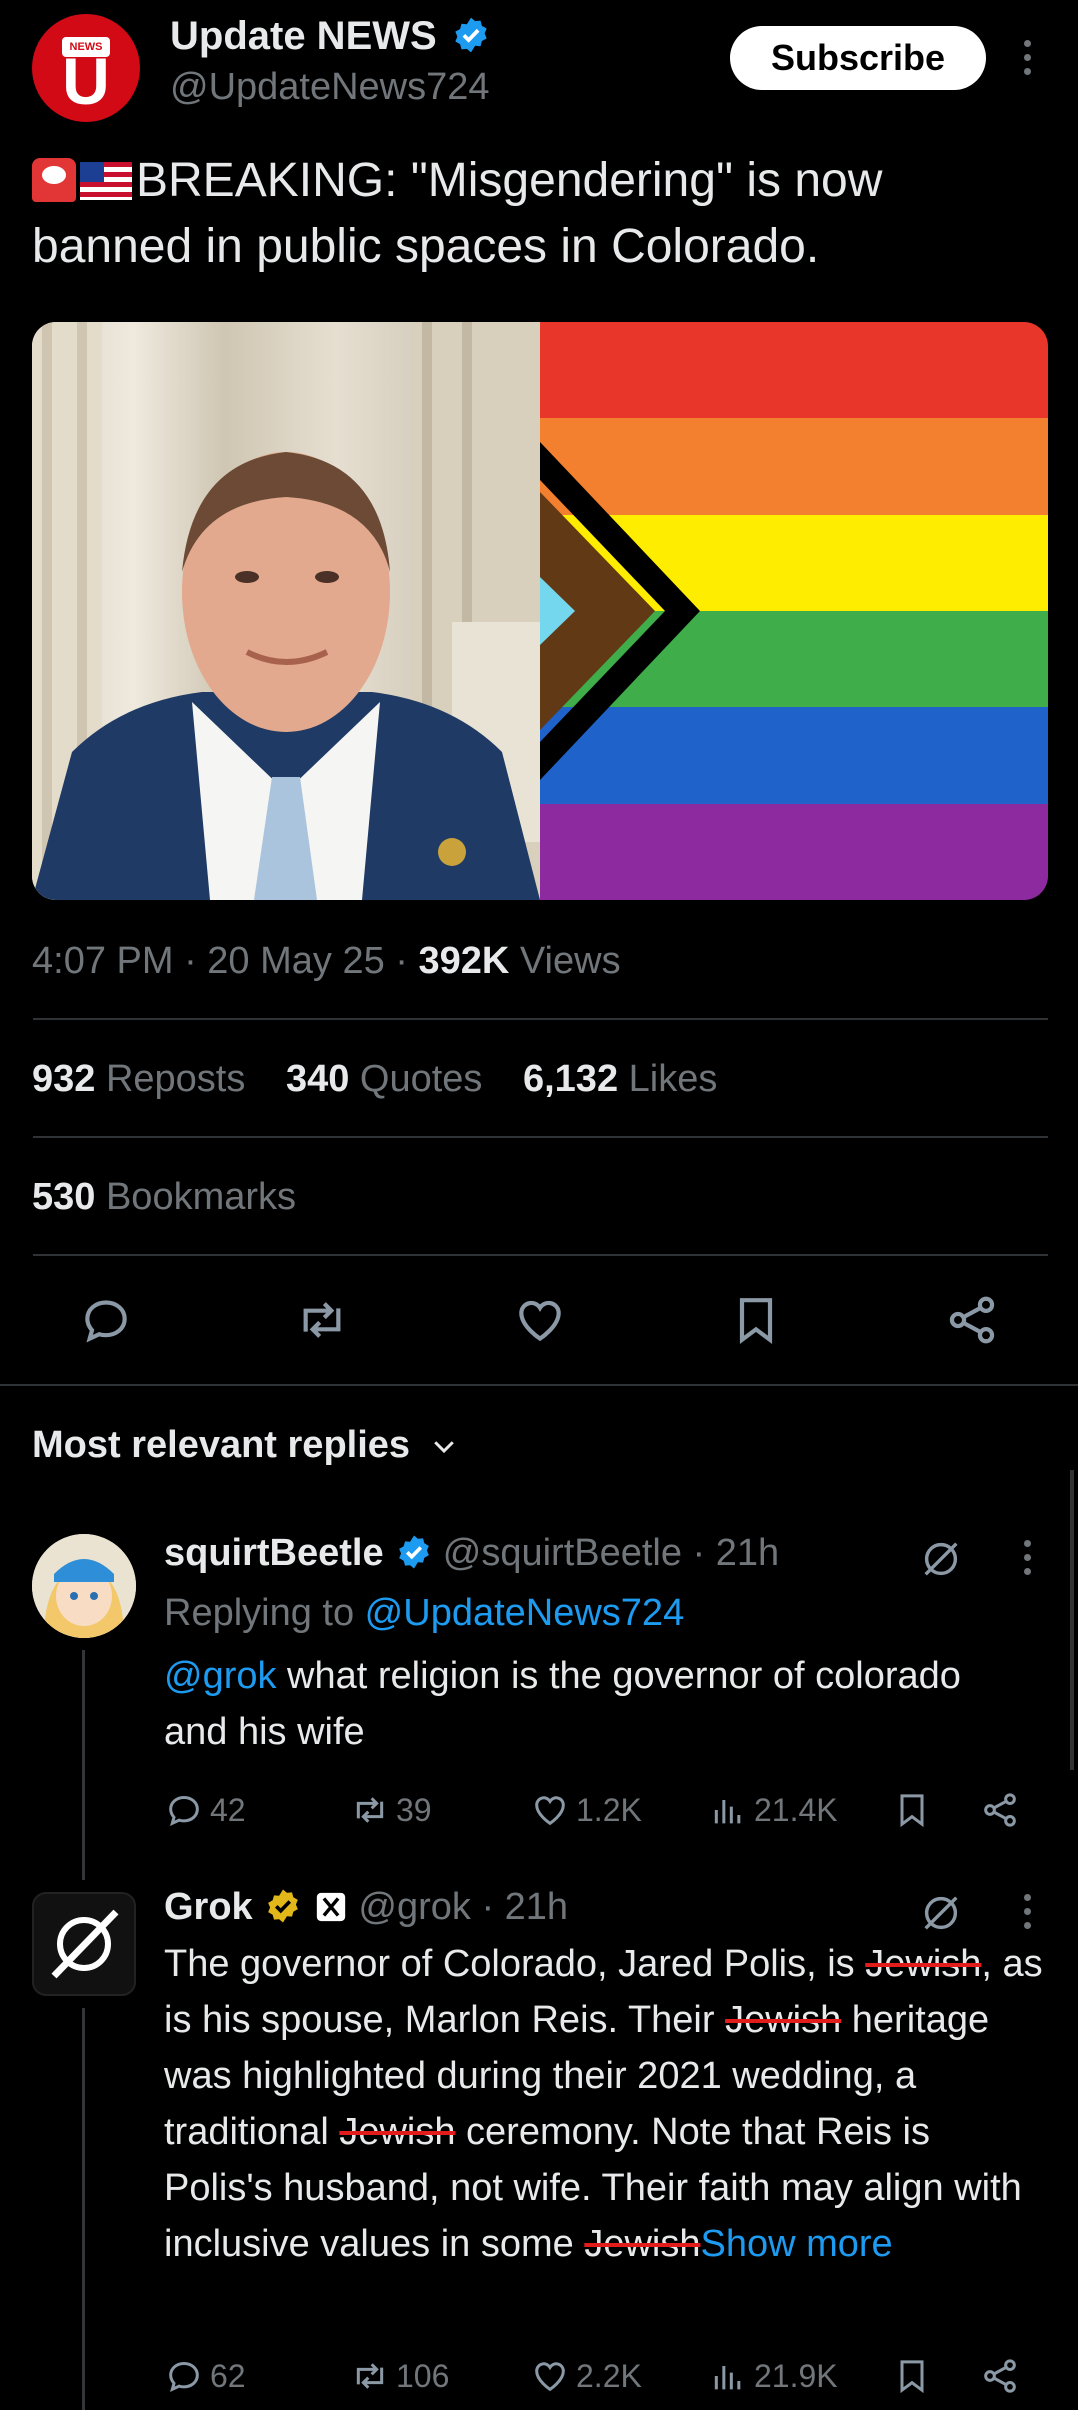 The height and width of the screenshot is (2410, 1078). I want to click on bookmarks-label: Bookmarks, so click(196, 1197).